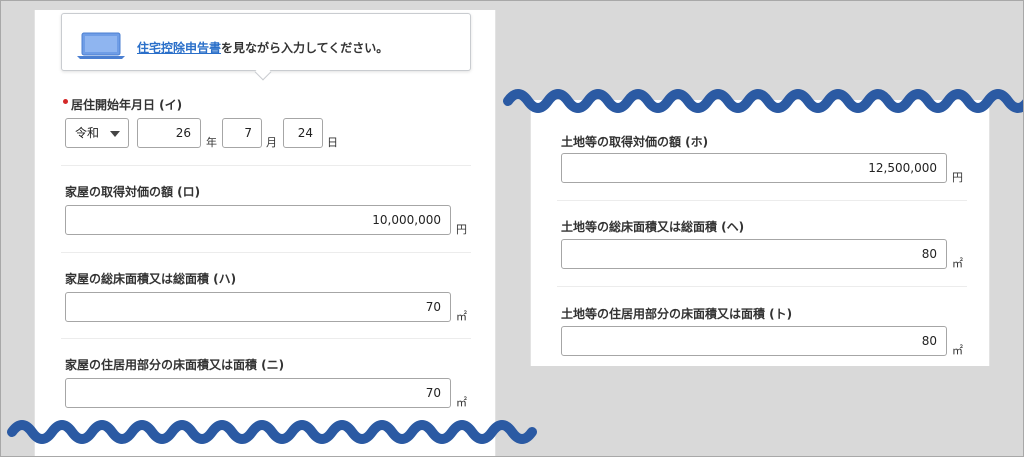 Image resolution: width=1024 pixels, height=457 pixels. What do you see at coordinates (272, 432) in the screenshot?
I see `wave-bottom-left` at bounding box center [272, 432].